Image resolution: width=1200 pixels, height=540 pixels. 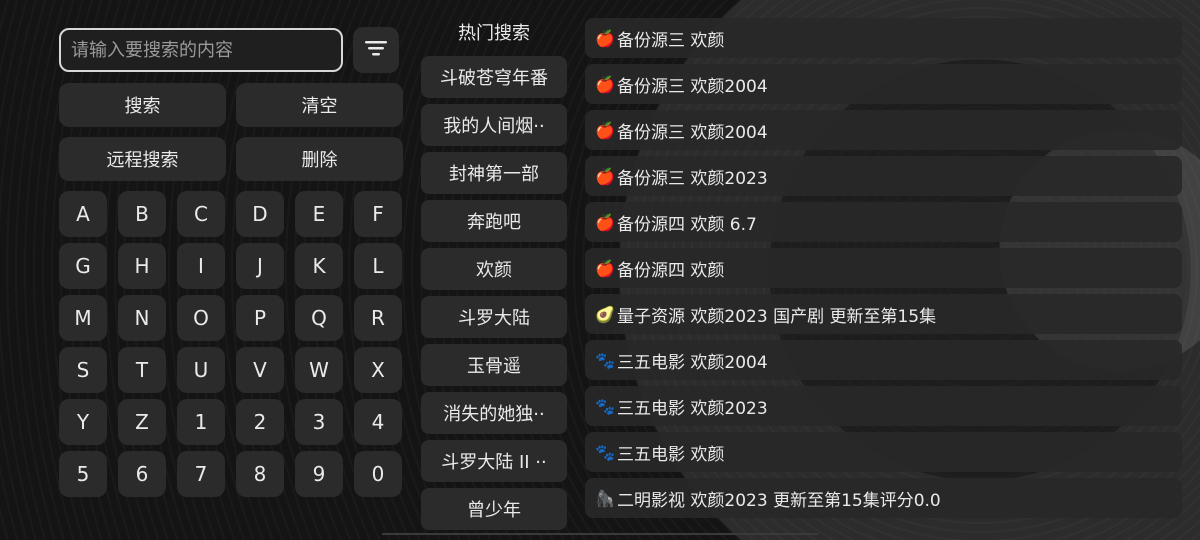 I want to click on hot-search-item: 斗破苍穹年番, so click(x=494, y=77).